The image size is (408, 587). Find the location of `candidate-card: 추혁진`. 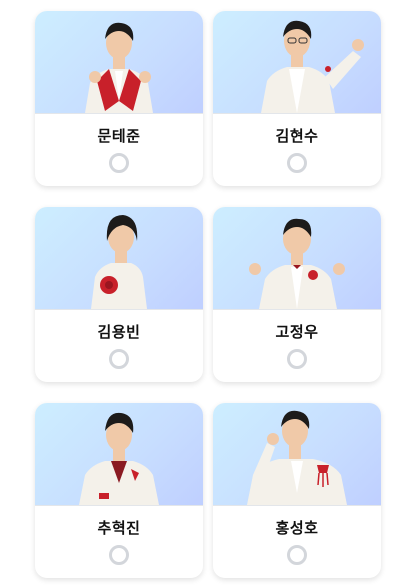

candidate-card: 추혁진 is located at coordinates (119, 490).